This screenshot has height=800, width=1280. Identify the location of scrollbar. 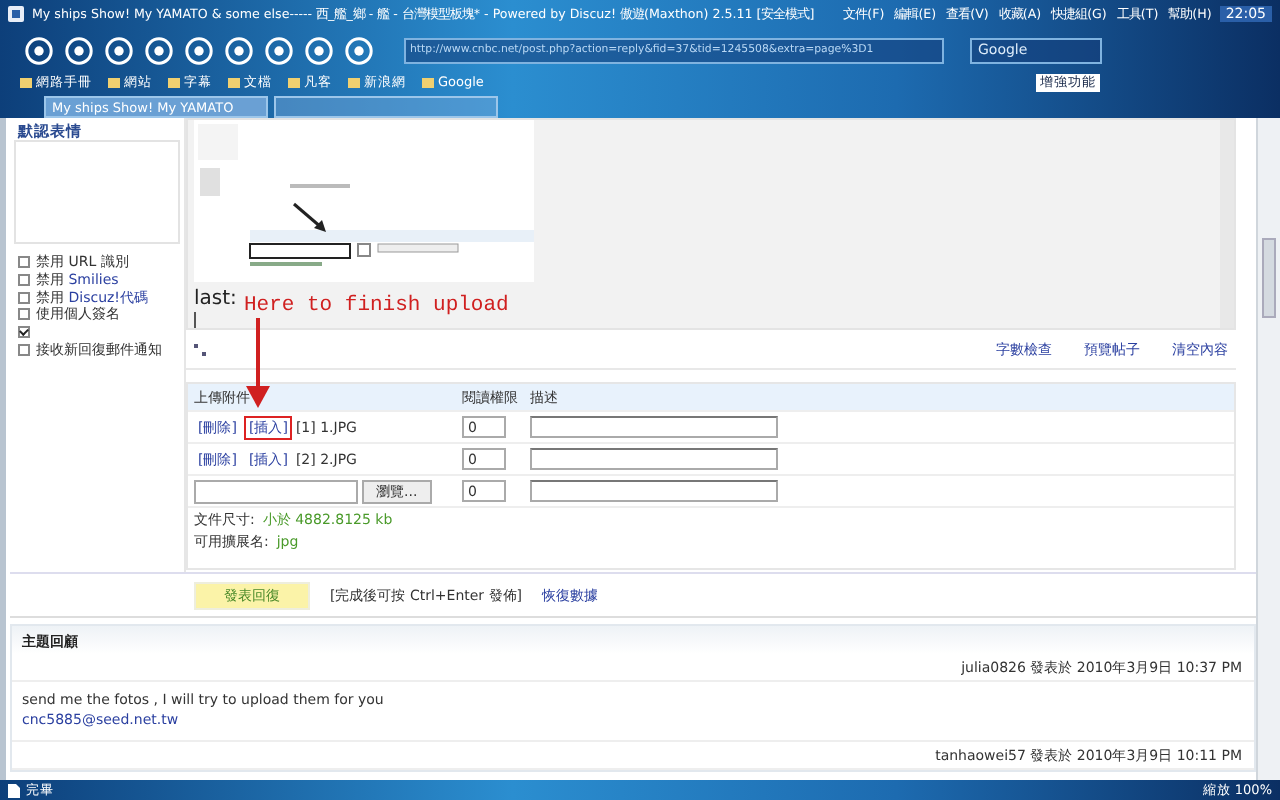
(1268, 449).